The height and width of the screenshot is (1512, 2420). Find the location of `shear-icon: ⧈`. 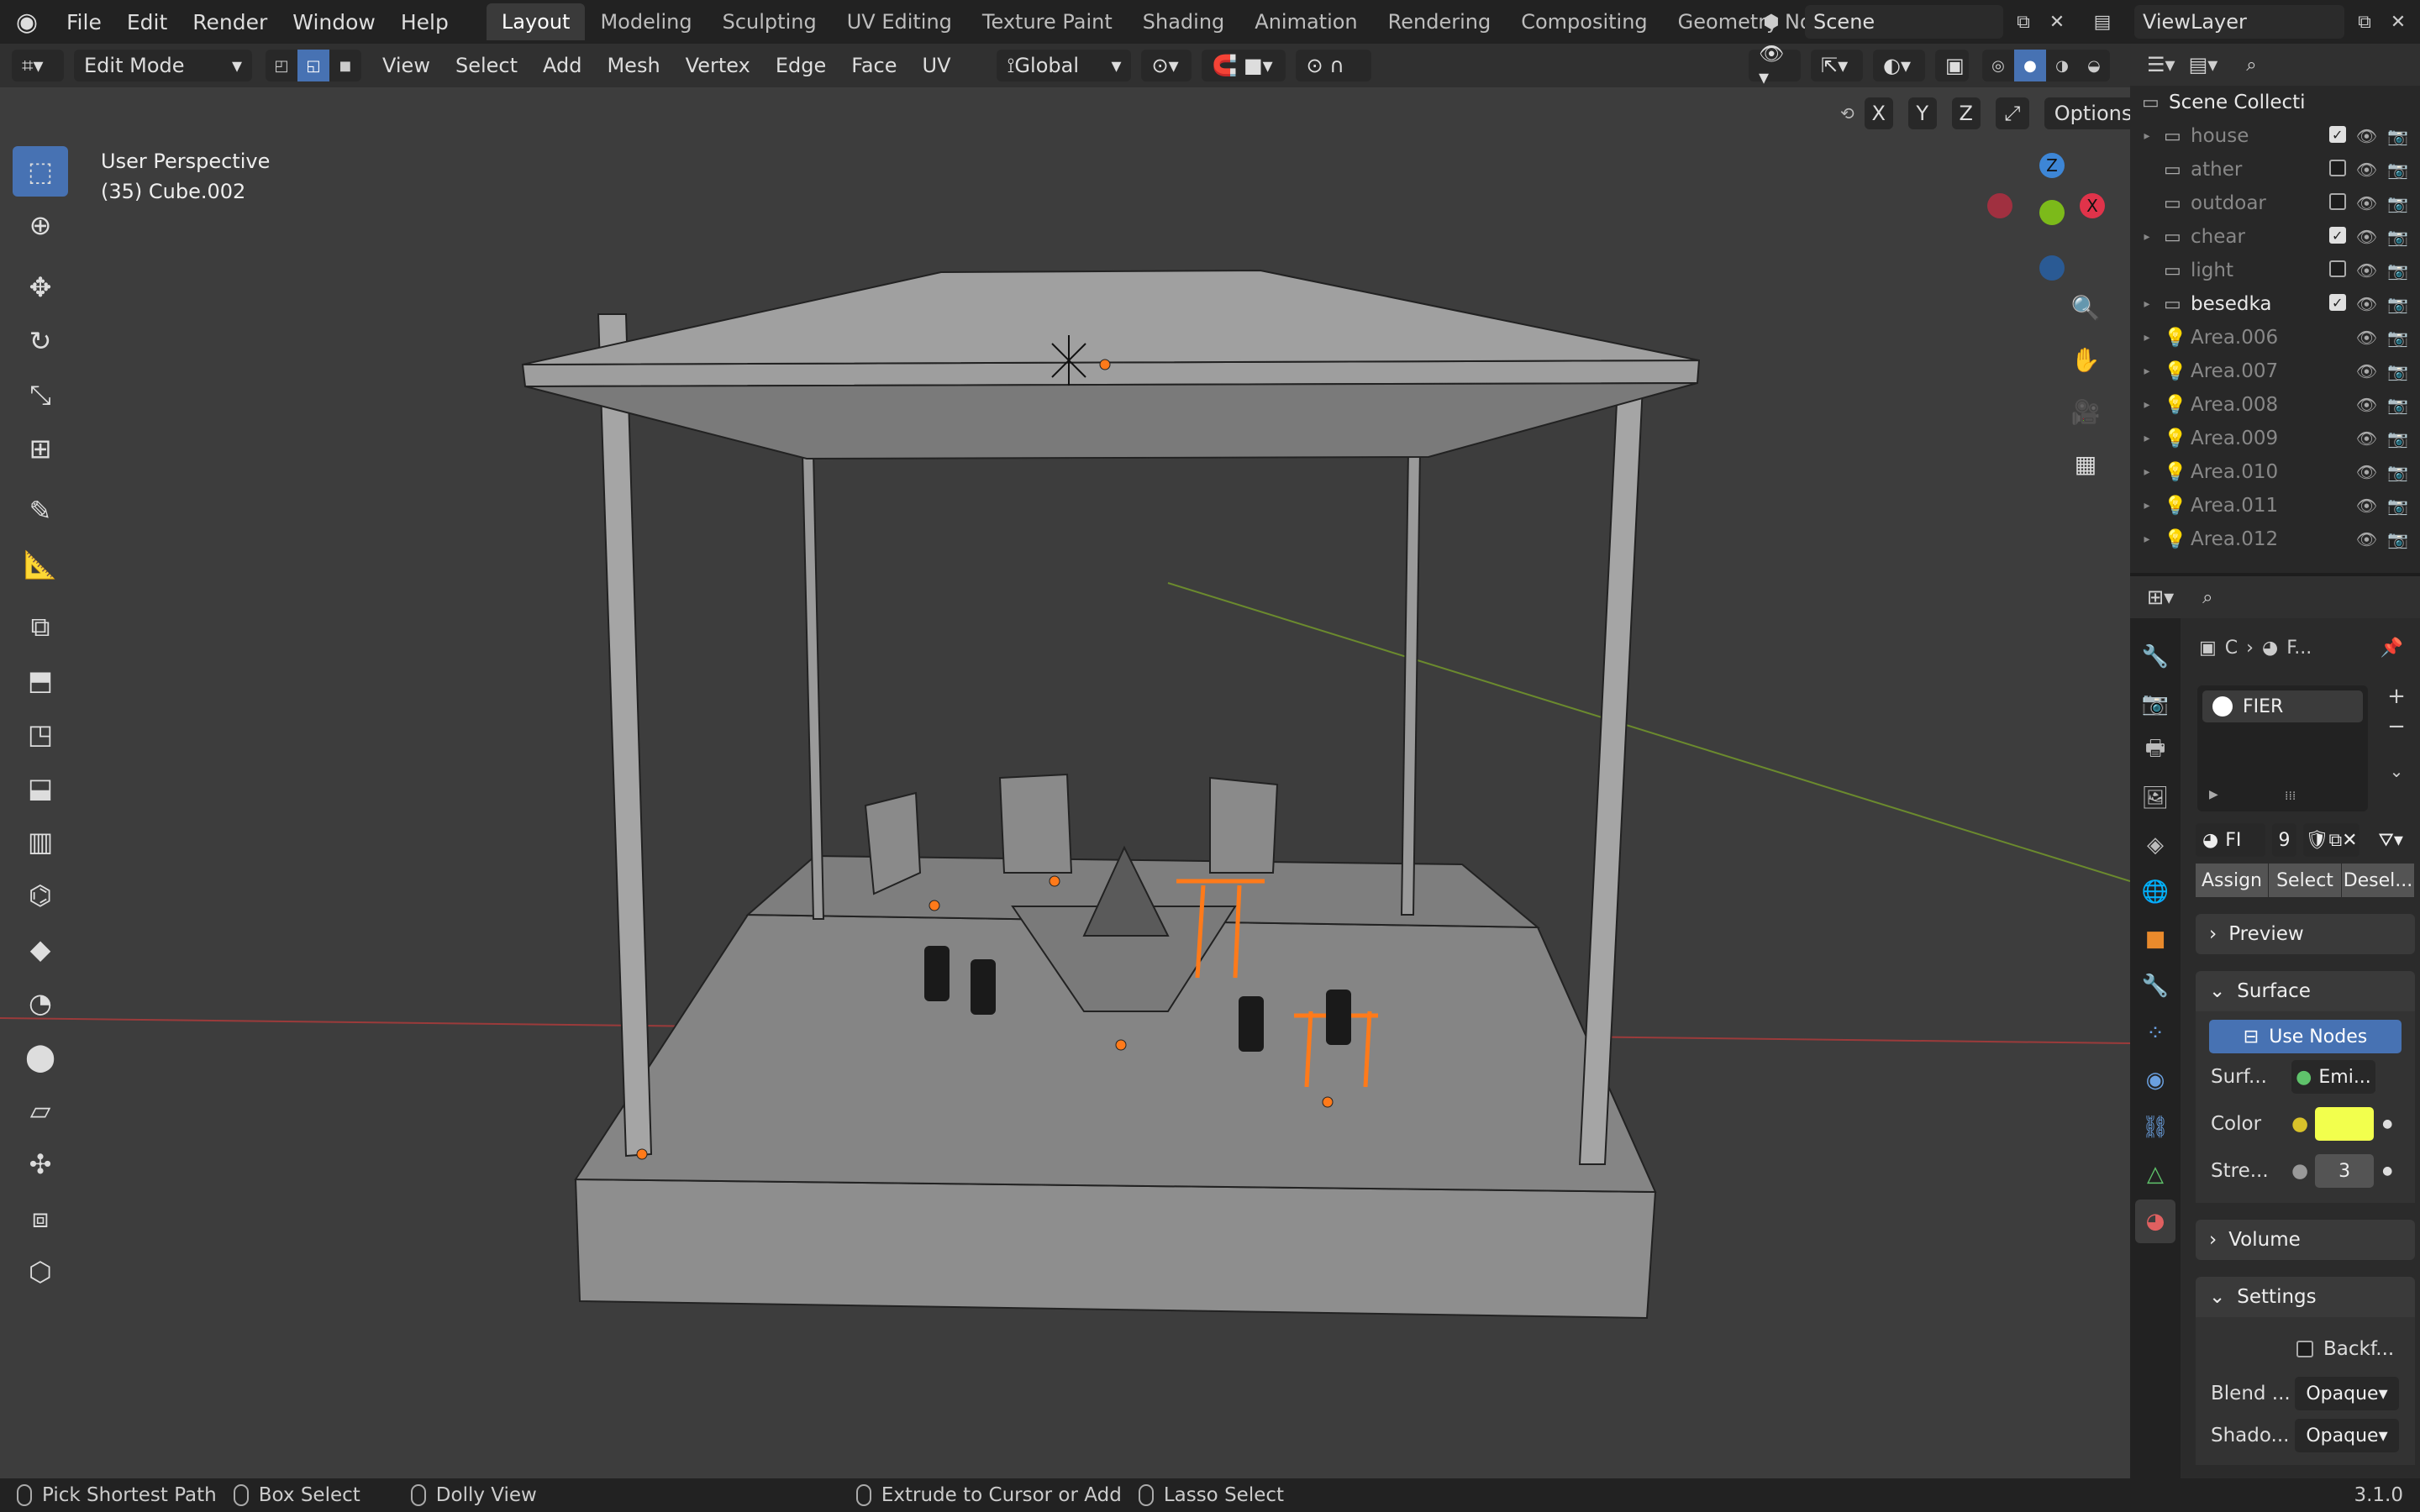

shear-icon: ⧈ is located at coordinates (40, 1218).